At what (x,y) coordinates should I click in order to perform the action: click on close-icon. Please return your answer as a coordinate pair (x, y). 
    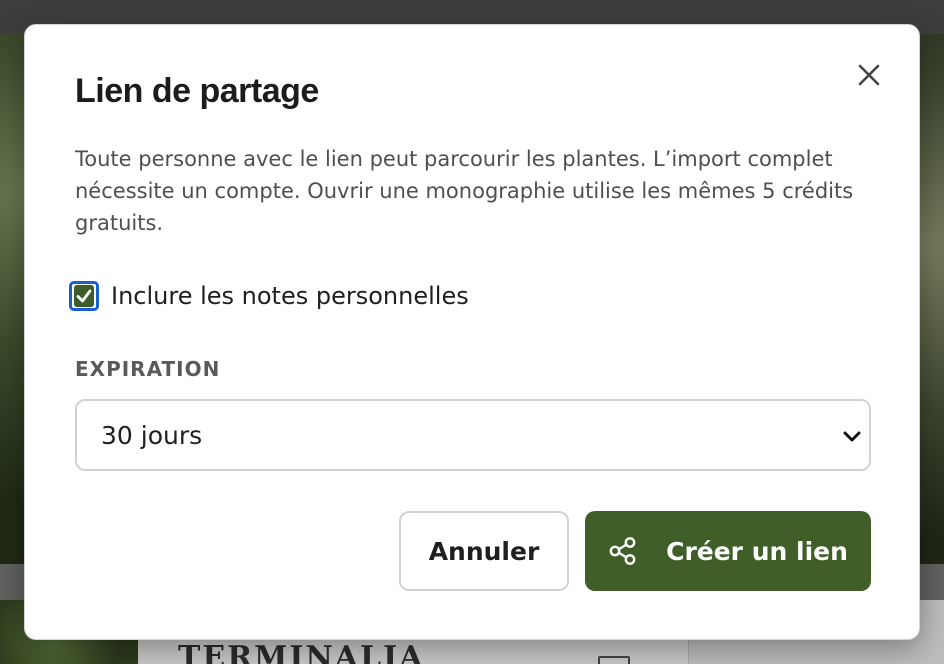
    Looking at the image, I should click on (869, 75).